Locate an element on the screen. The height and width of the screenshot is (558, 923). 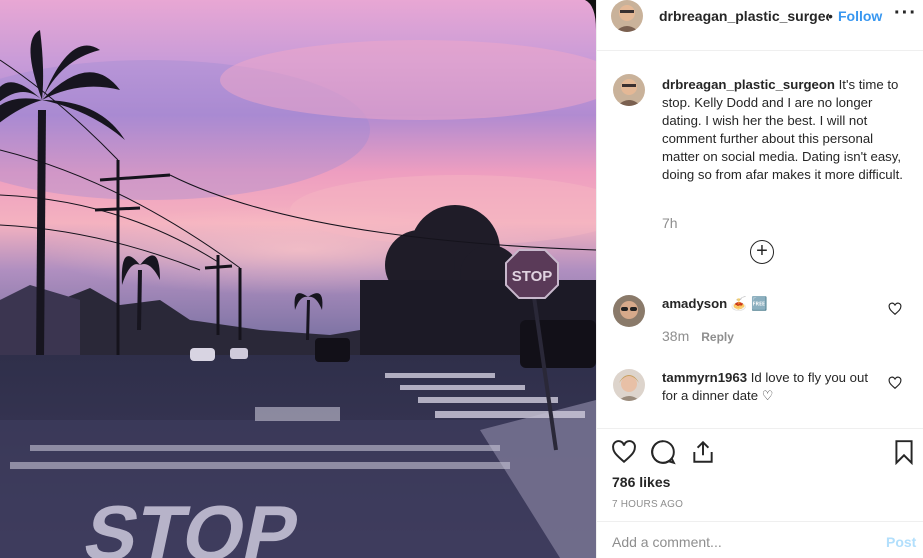
comment-username: tammyrn1963 is located at coordinates (704, 377).